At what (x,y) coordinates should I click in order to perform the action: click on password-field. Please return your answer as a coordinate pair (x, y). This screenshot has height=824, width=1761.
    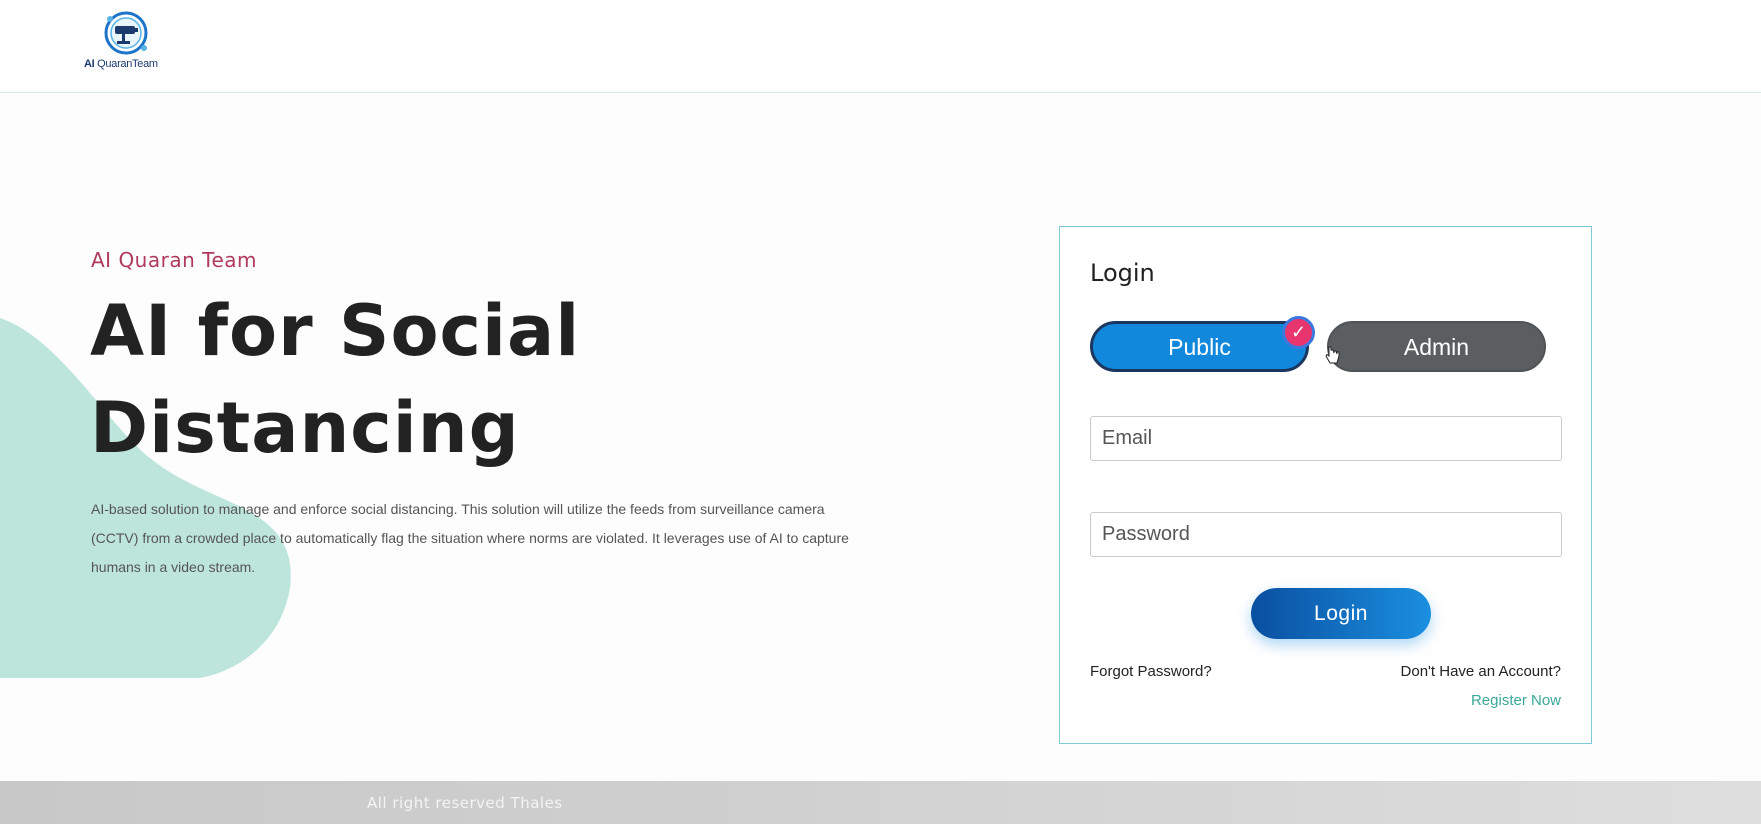
    Looking at the image, I should click on (1326, 534).